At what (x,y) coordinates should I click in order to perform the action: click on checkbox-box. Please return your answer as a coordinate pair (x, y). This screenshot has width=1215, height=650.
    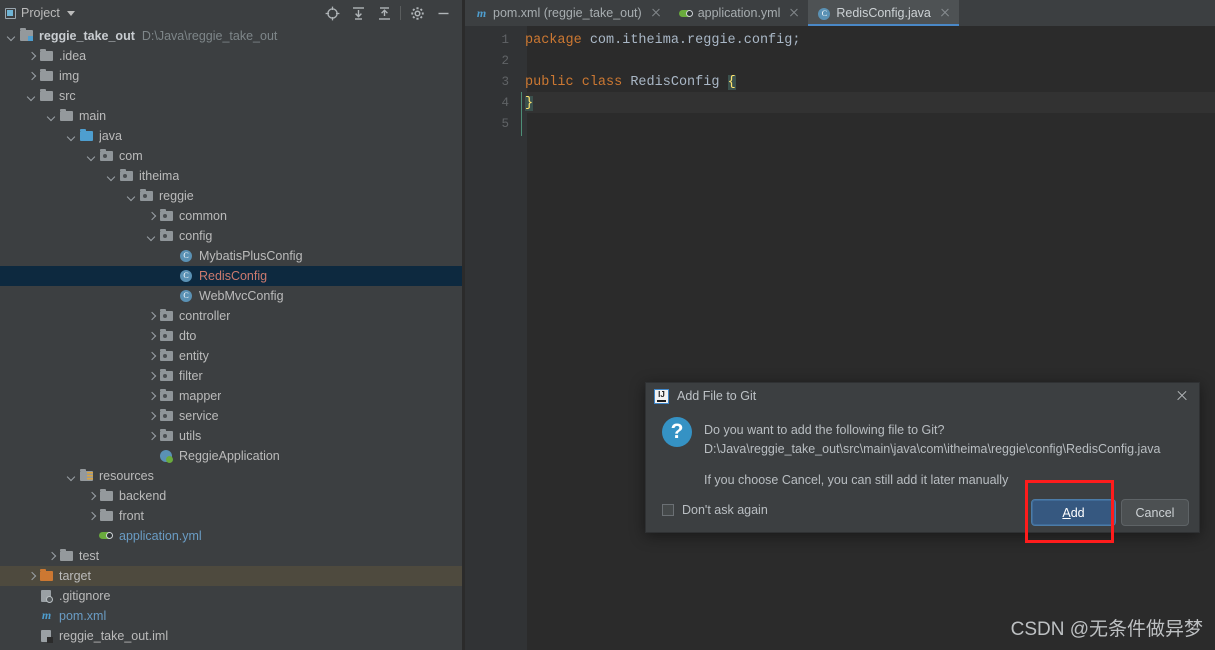
    Looking at the image, I should click on (668, 510).